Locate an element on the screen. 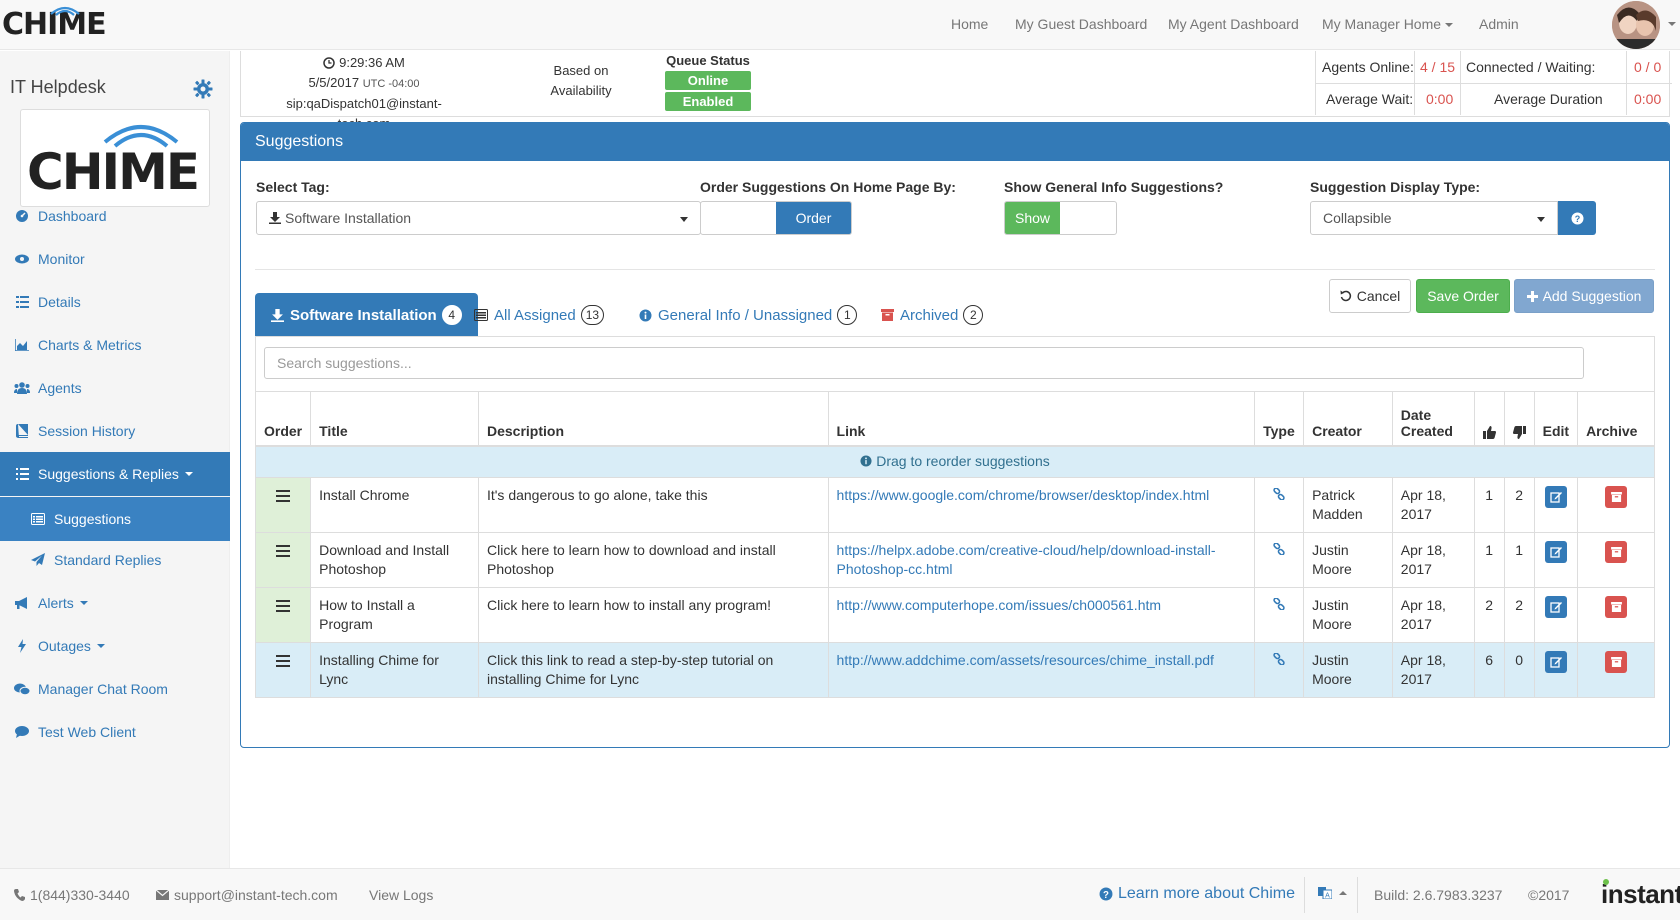  col-thumbs-down is located at coordinates (1519, 419).